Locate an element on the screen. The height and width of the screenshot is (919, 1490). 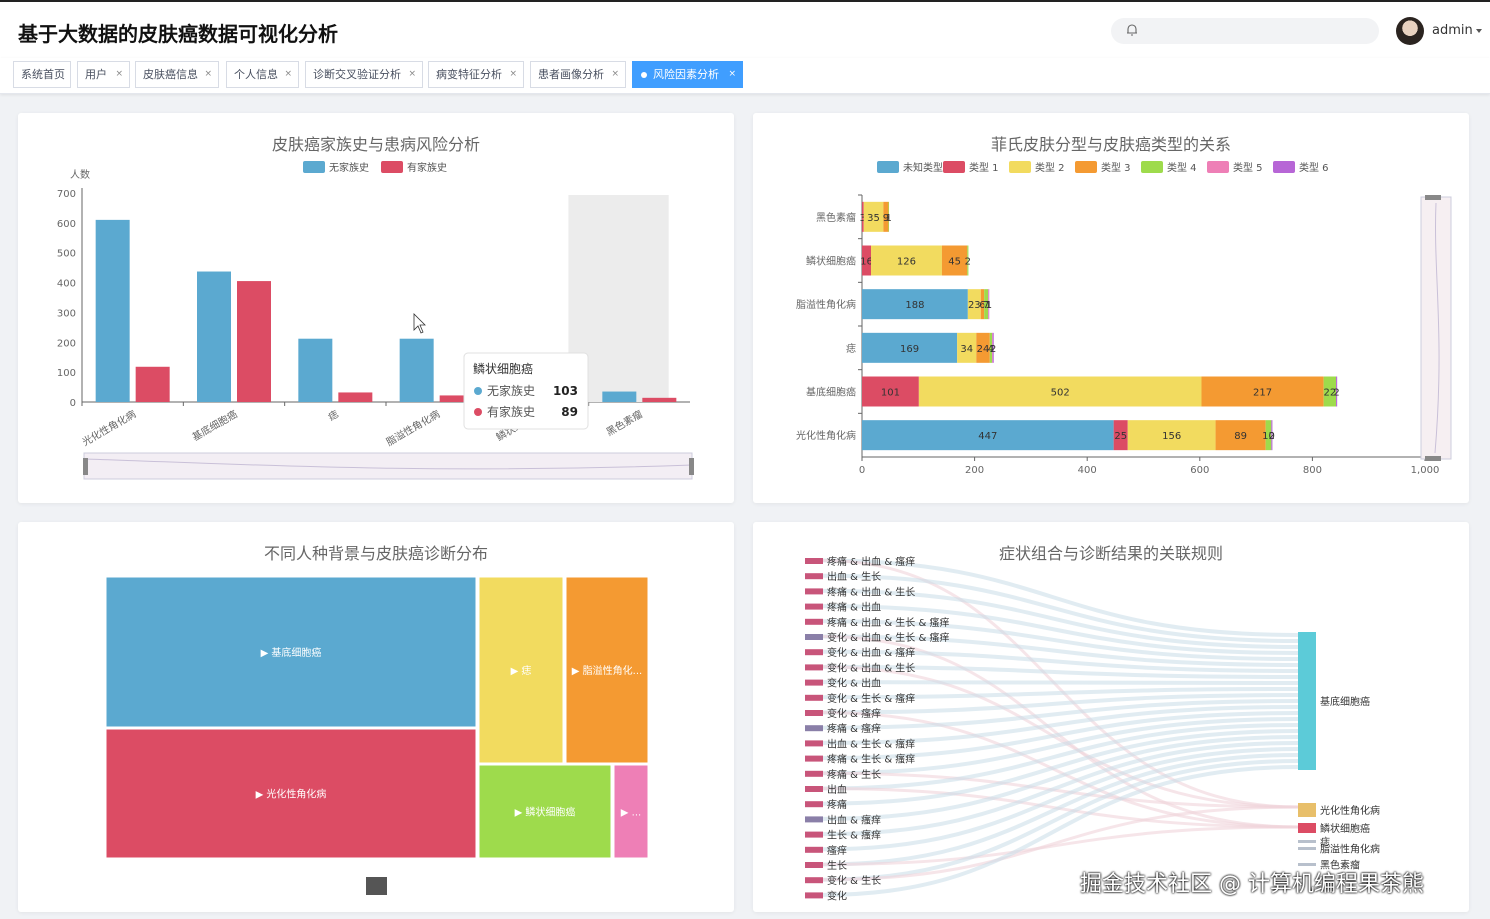
tab-home: 系统首页 is located at coordinates (42, 74).